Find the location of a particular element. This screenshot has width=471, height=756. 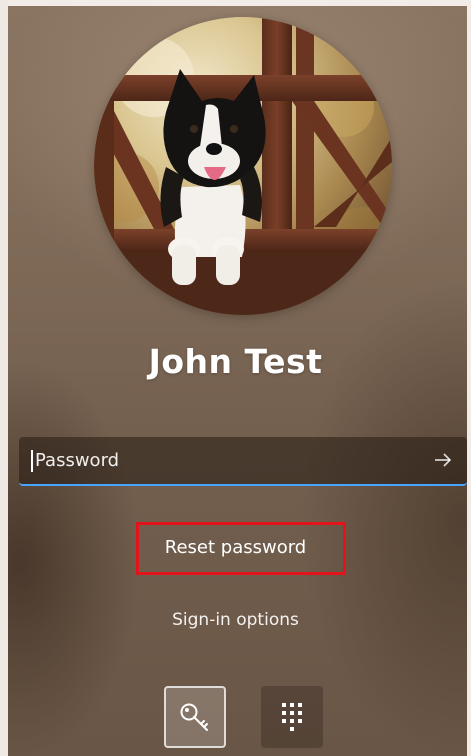

sign-in-options-link: Sign-in options is located at coordinates (235, 620).